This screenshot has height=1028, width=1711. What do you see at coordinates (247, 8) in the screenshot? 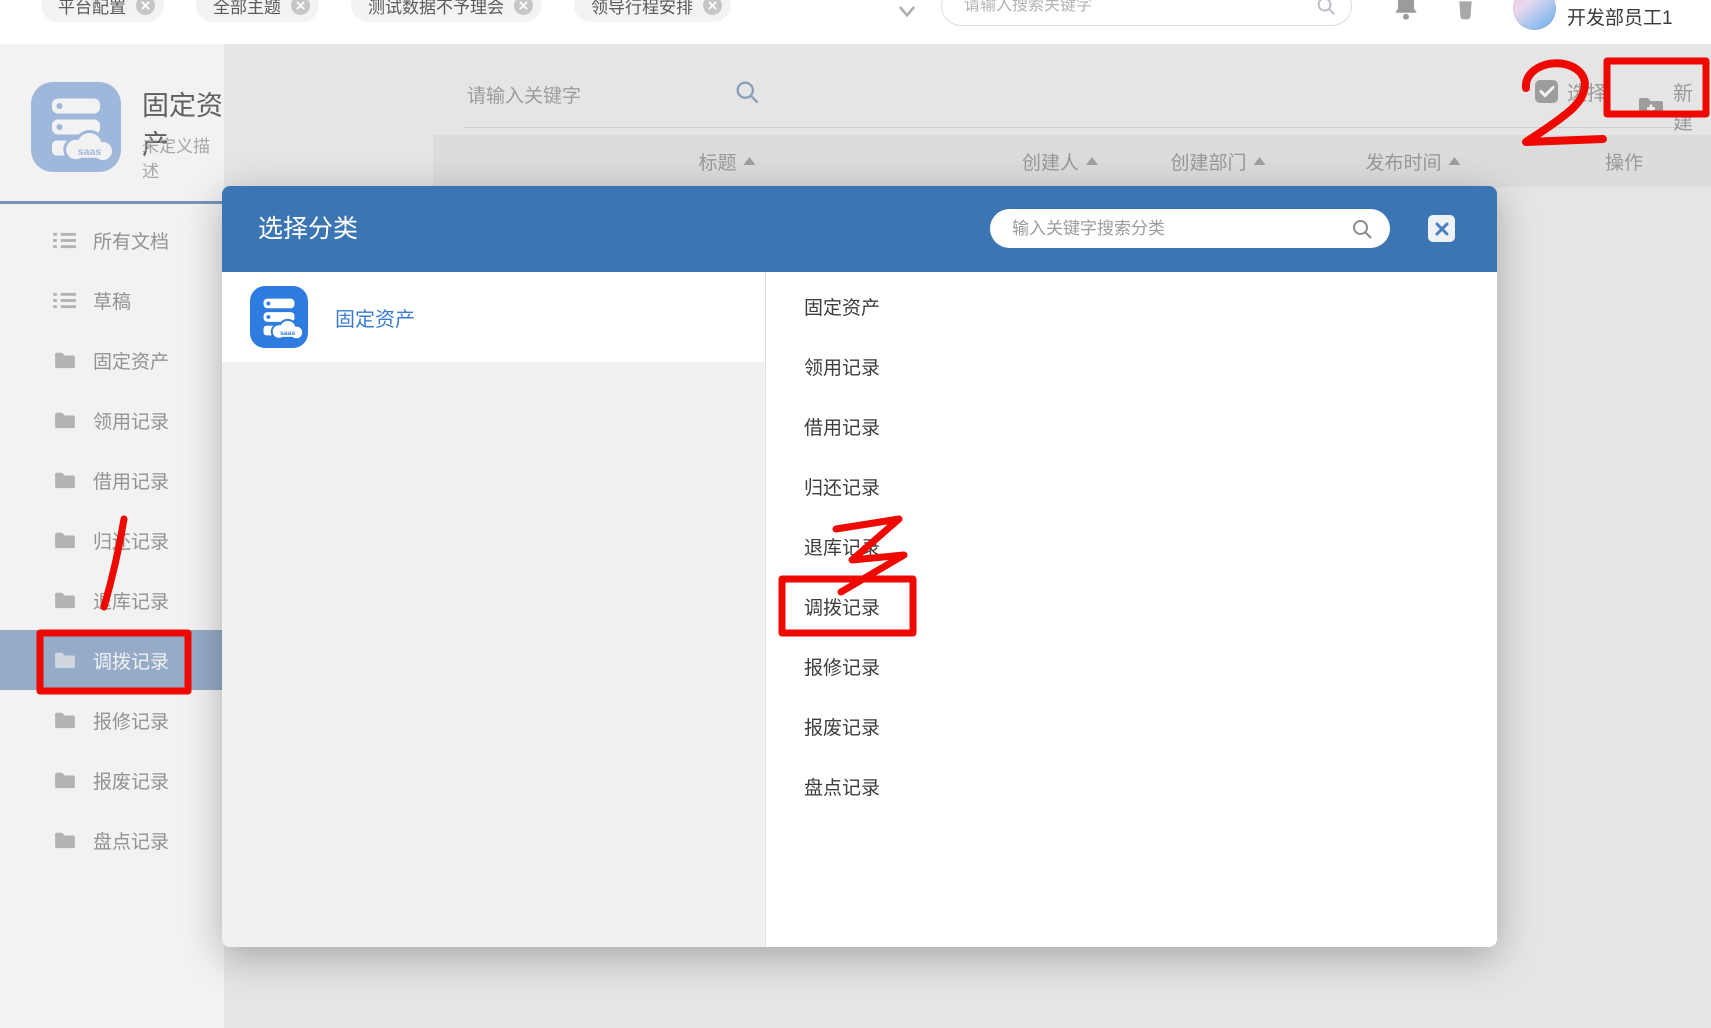
I see `filter-chip-label: 全部主题` at bounding box center [247, 8].